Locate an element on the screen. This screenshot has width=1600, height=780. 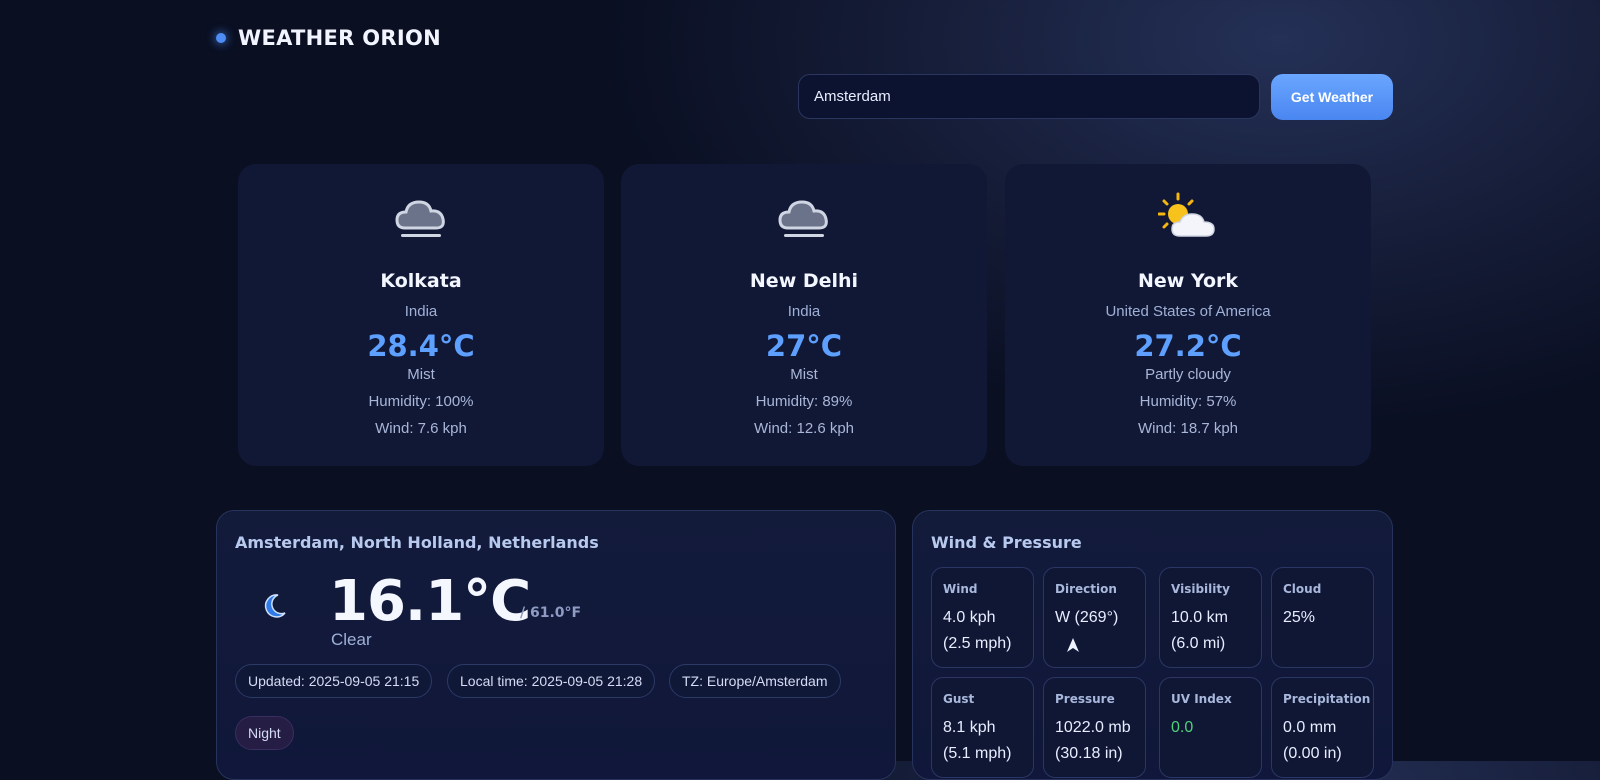
current-condition: Clear is located at coordinates (351, 639).